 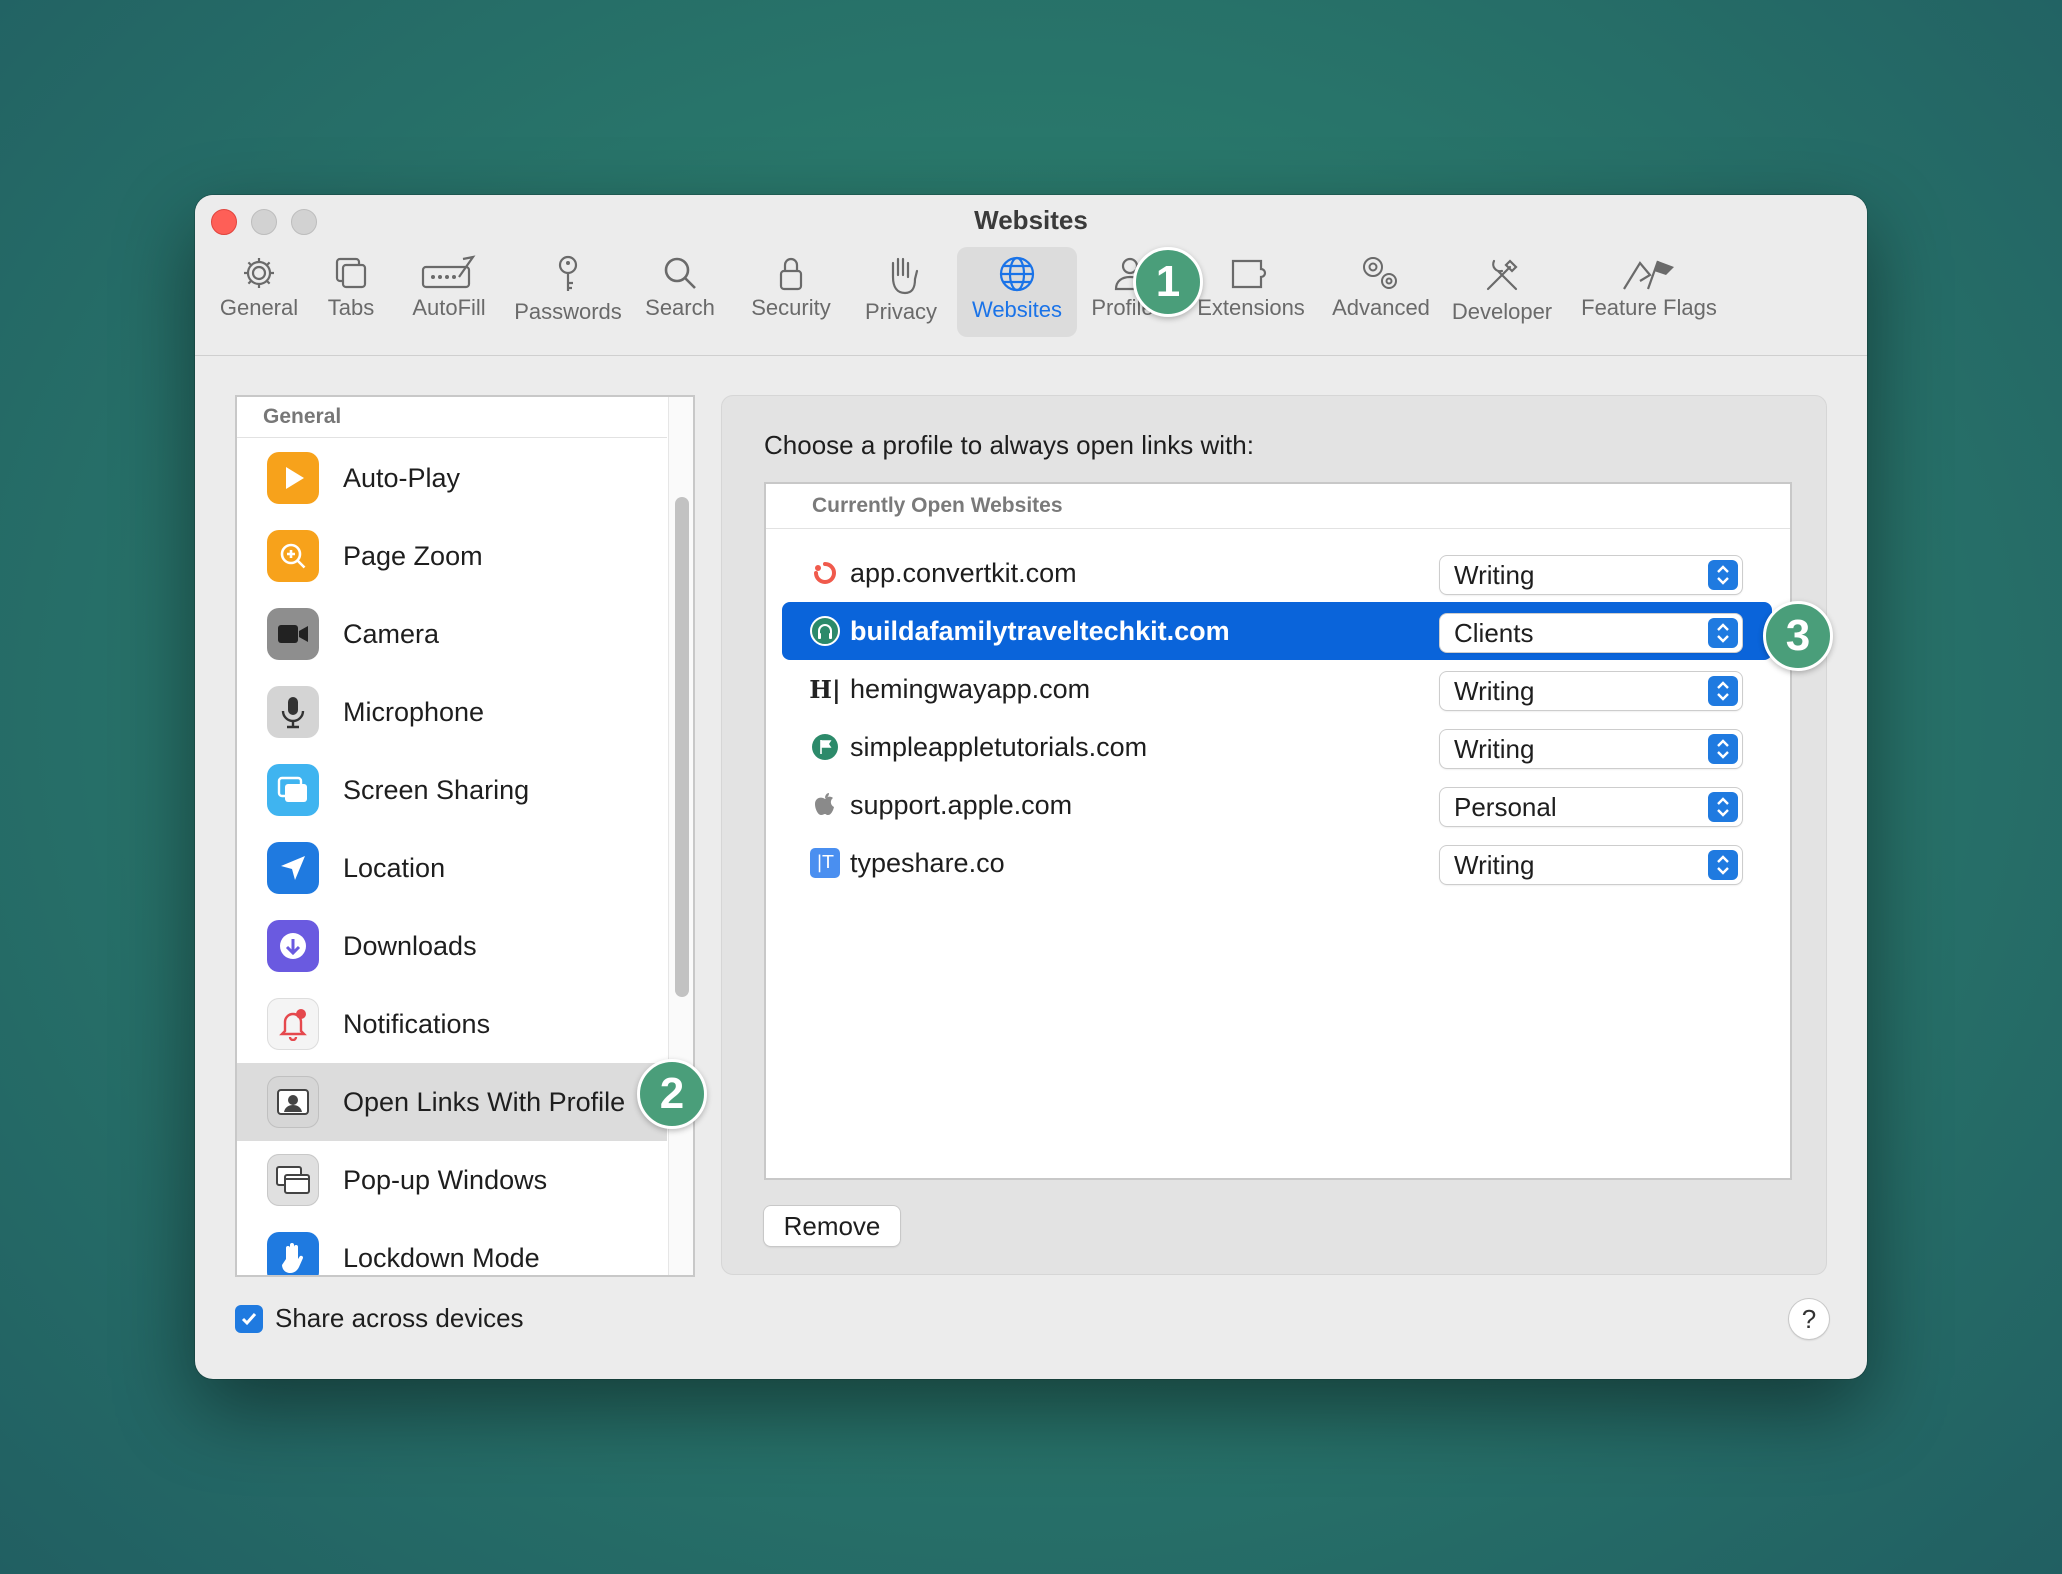 I want to click on raised-hand-icon, so click(x=293, y=1253).